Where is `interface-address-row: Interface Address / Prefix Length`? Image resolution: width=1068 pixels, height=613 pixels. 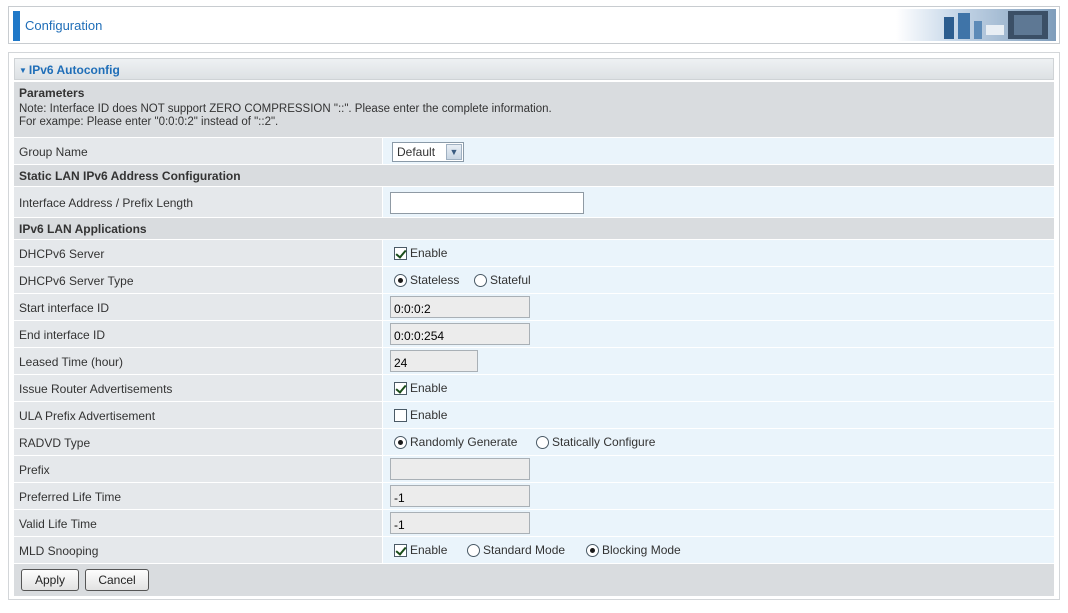 interface-address-row: Interface Address / Prefix Length is located at coordinates (534, 202).